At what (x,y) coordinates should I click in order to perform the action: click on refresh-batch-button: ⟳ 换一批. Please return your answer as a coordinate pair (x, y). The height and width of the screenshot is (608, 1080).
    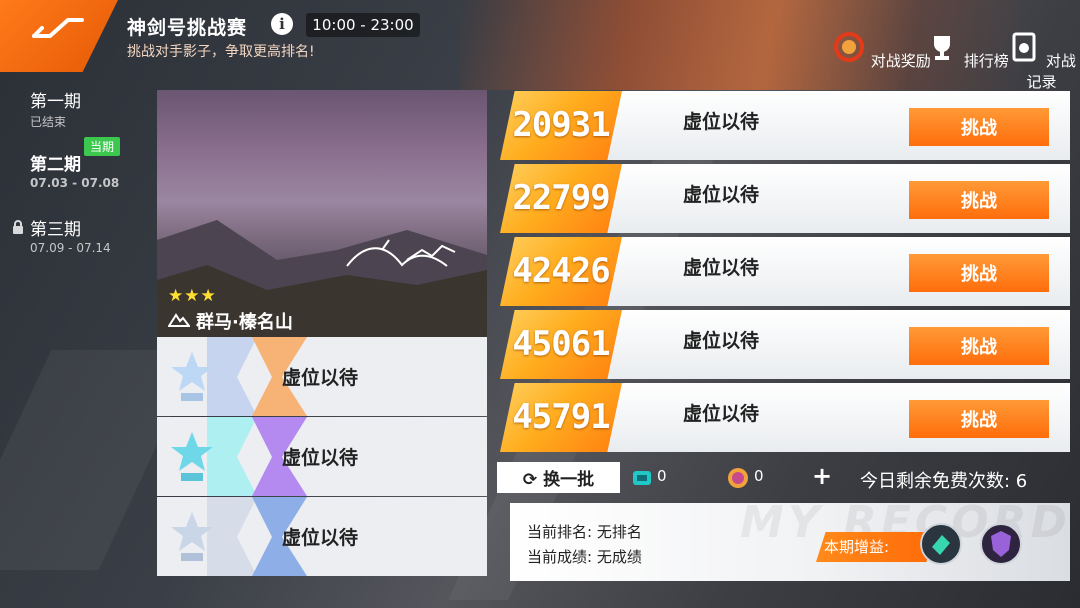
    Looking at the image, I should click on (558, 477).